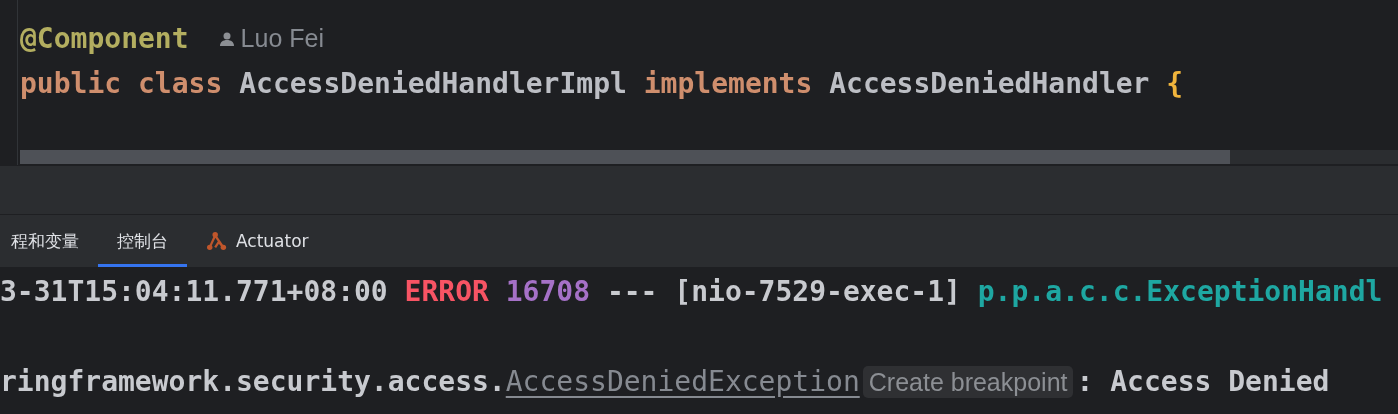  I want to click on tab: 程和变量, so click(49, 241).